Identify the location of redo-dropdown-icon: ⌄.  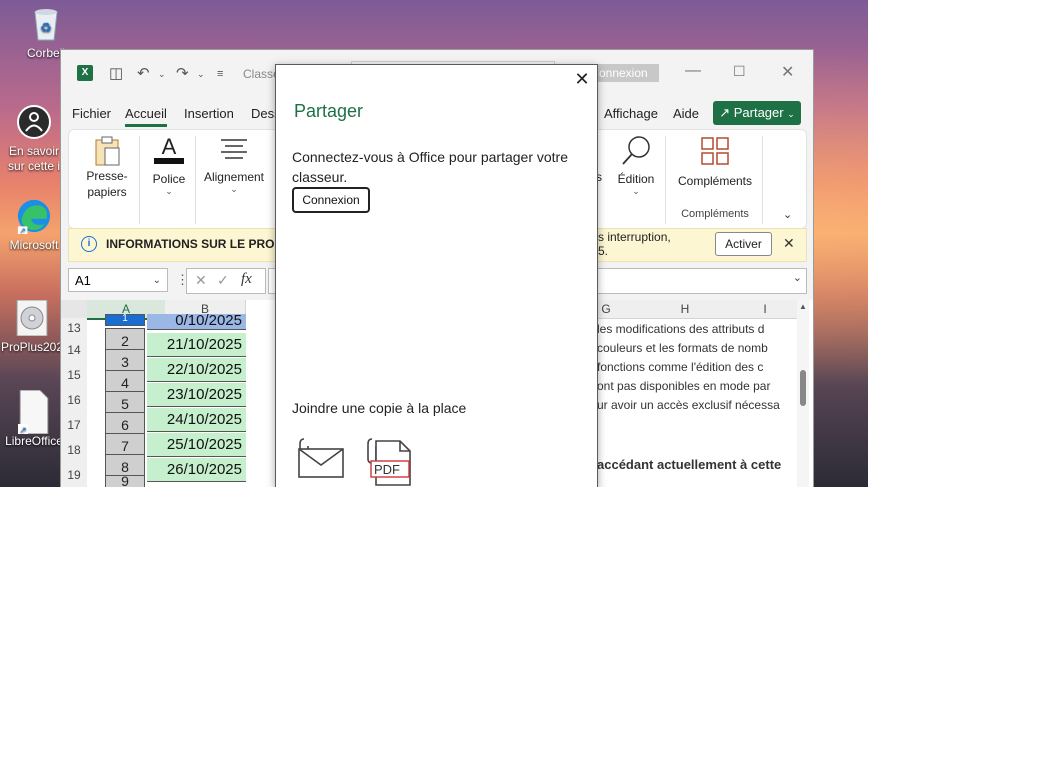
(201, 74).